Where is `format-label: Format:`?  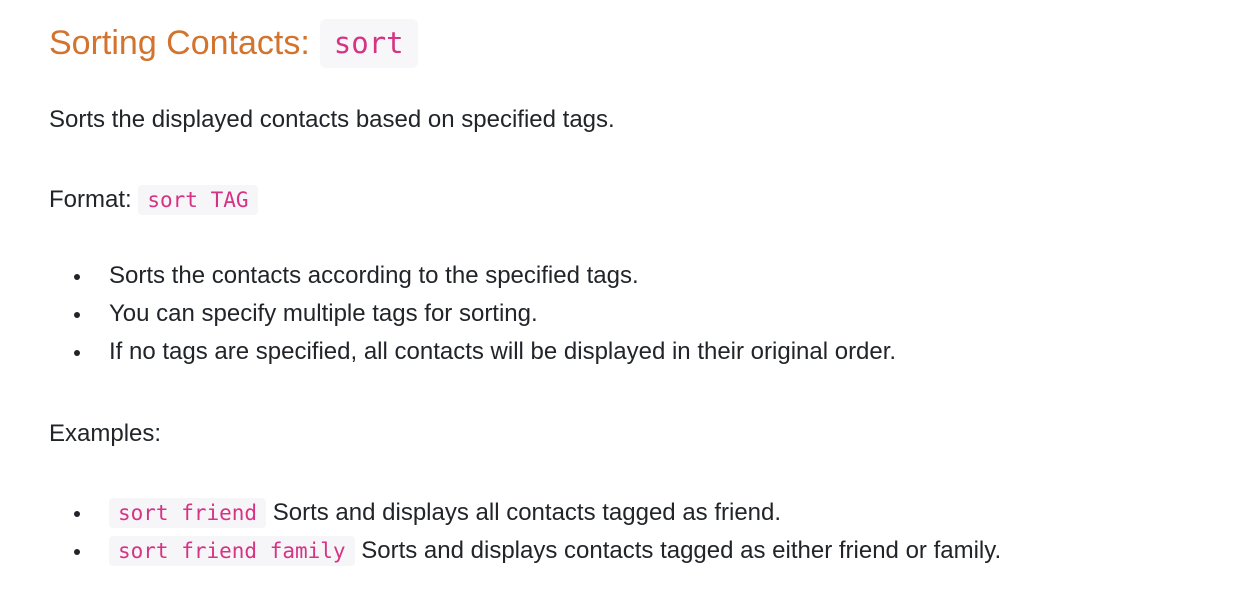
format-label: Format: is located at coordinates (90, 199).